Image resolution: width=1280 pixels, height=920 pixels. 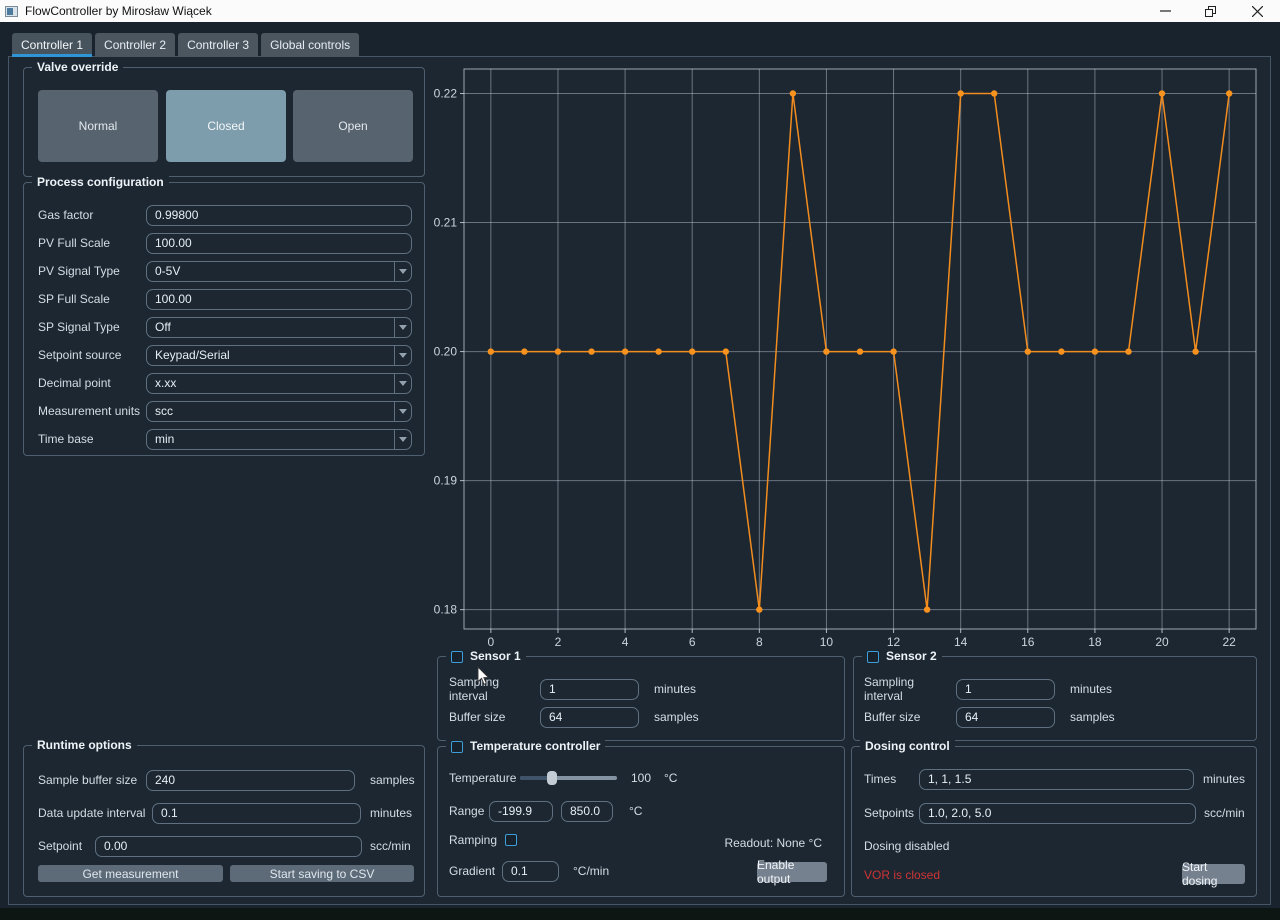 What do you see at coordinates (279, 243) in the screenshot?
I see `pv-full-scale-input` at bounding box center [279, 243].